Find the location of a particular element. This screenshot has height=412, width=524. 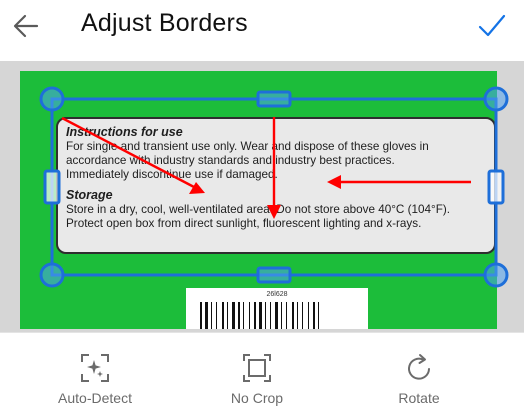

checkmark-icon is located at coordinates (492, 25).